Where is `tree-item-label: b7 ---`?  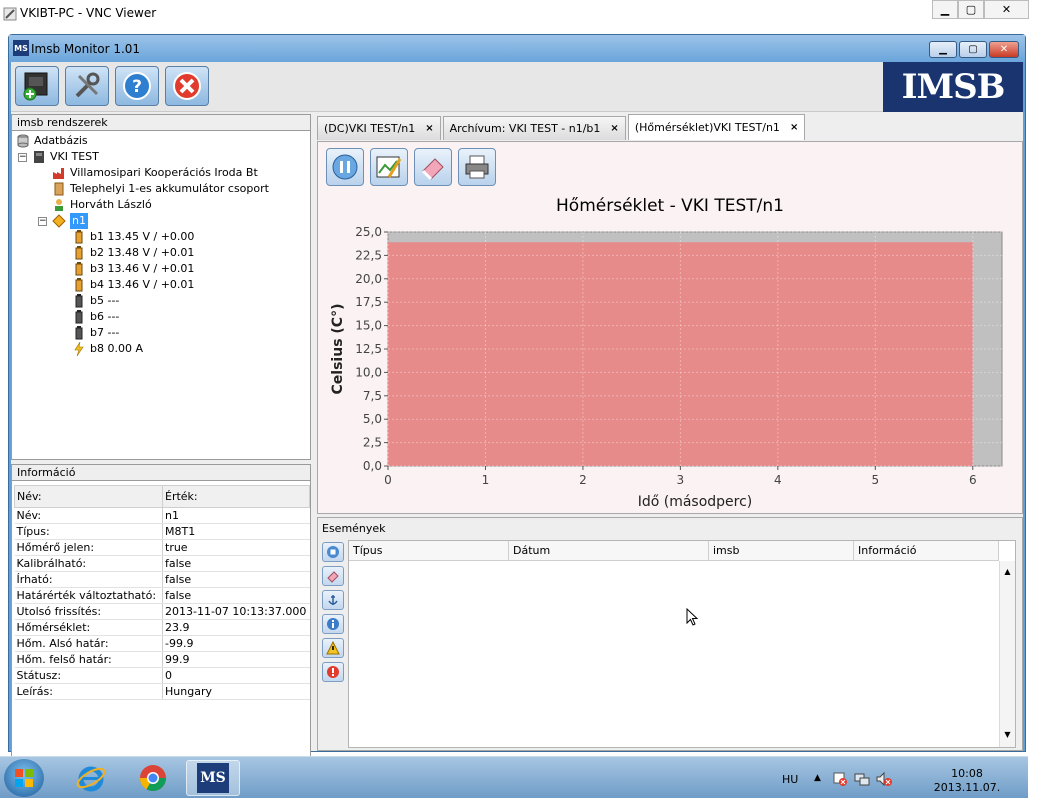 tree-item-label: b7 --- is located at coordinates (105, 332).